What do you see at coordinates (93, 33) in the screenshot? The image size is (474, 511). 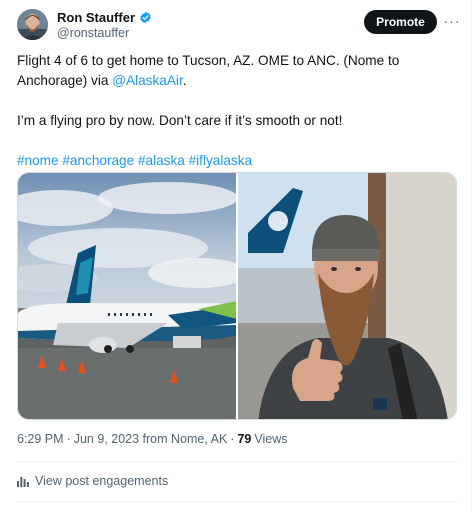 I see `author-handle: @ronstauffer` at bounding box center [93, 33].